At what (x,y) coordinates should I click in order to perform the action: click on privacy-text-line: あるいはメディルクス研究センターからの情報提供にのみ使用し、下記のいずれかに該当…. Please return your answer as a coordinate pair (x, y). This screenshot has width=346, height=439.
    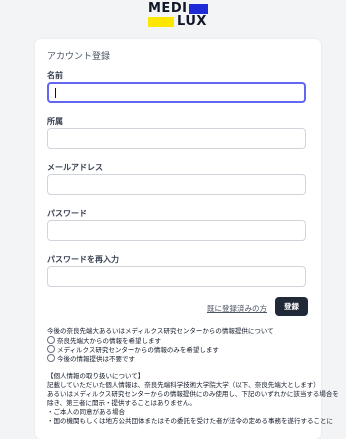
    Looking at the image, I should click on (193, 394).